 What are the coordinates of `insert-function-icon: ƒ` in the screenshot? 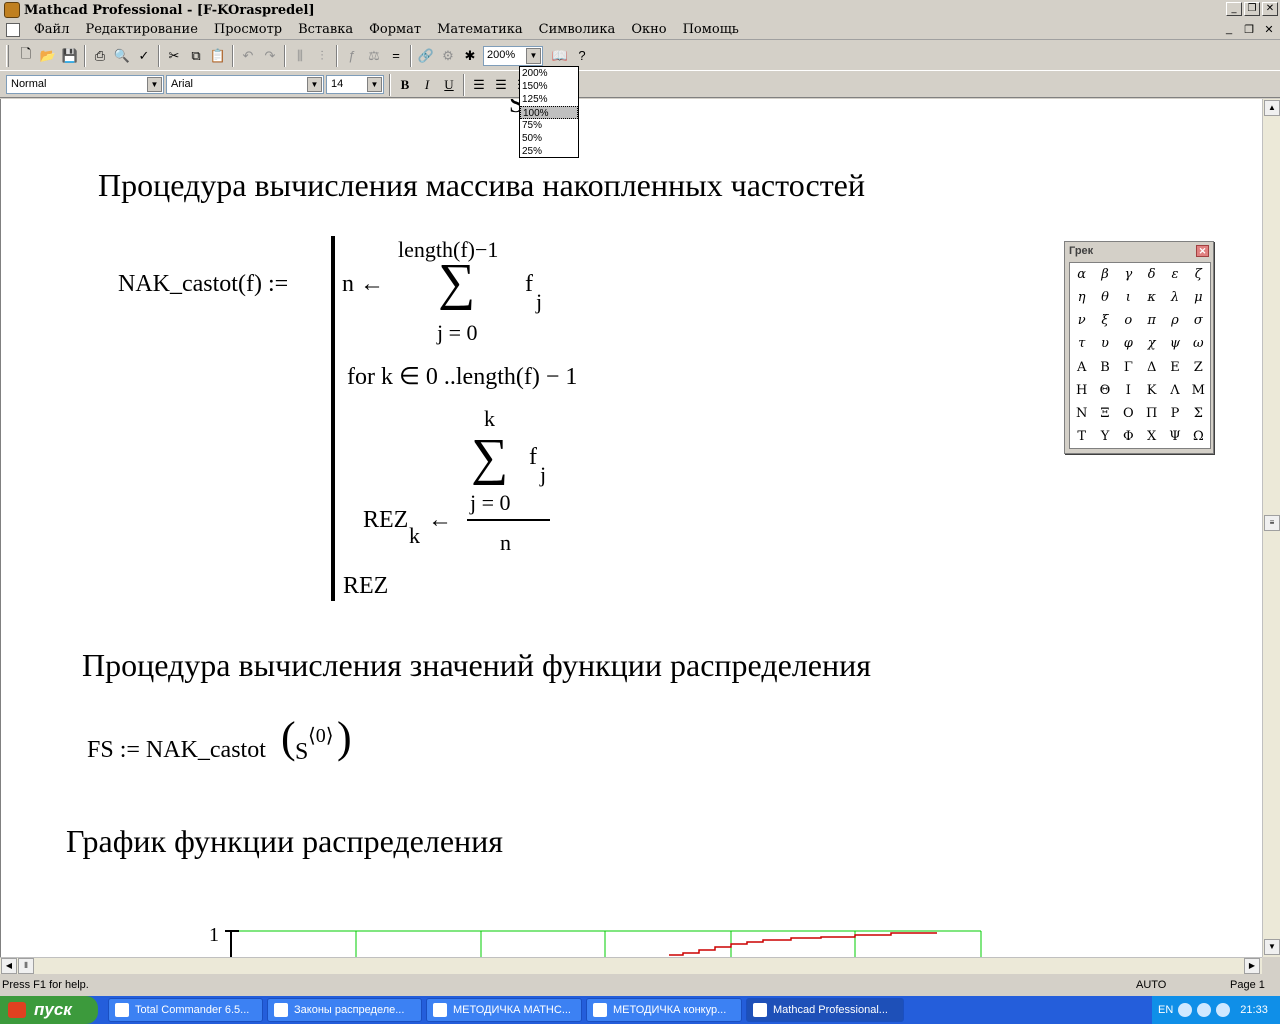 It's located at (352, 56).